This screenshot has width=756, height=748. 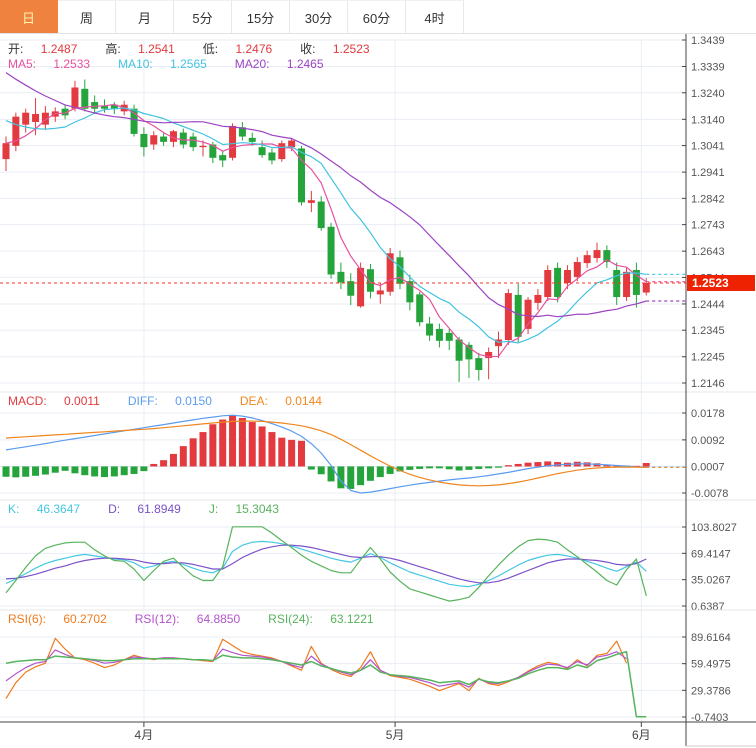 I want to click on macd-axis-label: 0.0007, so click(x=708, y=467).